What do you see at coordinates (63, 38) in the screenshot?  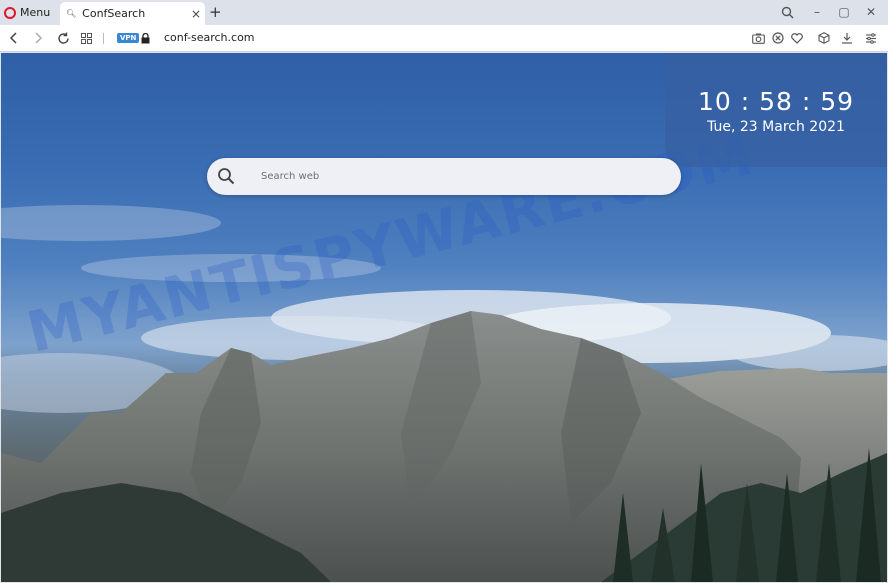 I see `reload-icon` at bounding box center [63, 38].